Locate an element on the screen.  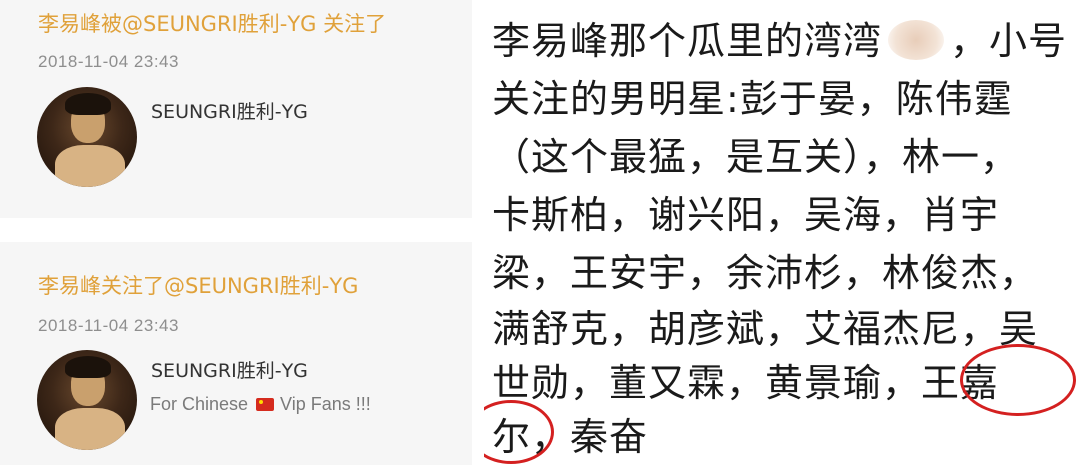
text-line-7: 世勋，董又霖，黄景瑜，王嘉 is located at coordinates (746, 383).